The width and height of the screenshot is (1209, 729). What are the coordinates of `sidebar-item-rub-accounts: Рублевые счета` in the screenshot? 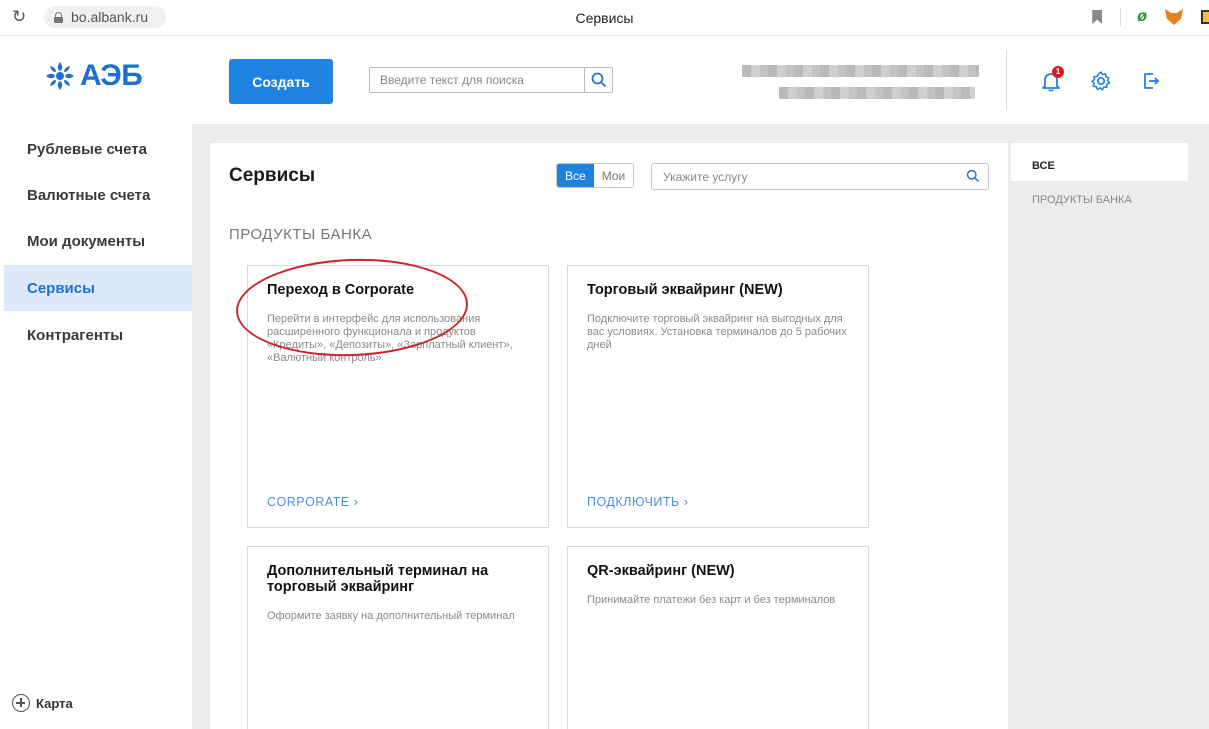 It's located at (98, 149).